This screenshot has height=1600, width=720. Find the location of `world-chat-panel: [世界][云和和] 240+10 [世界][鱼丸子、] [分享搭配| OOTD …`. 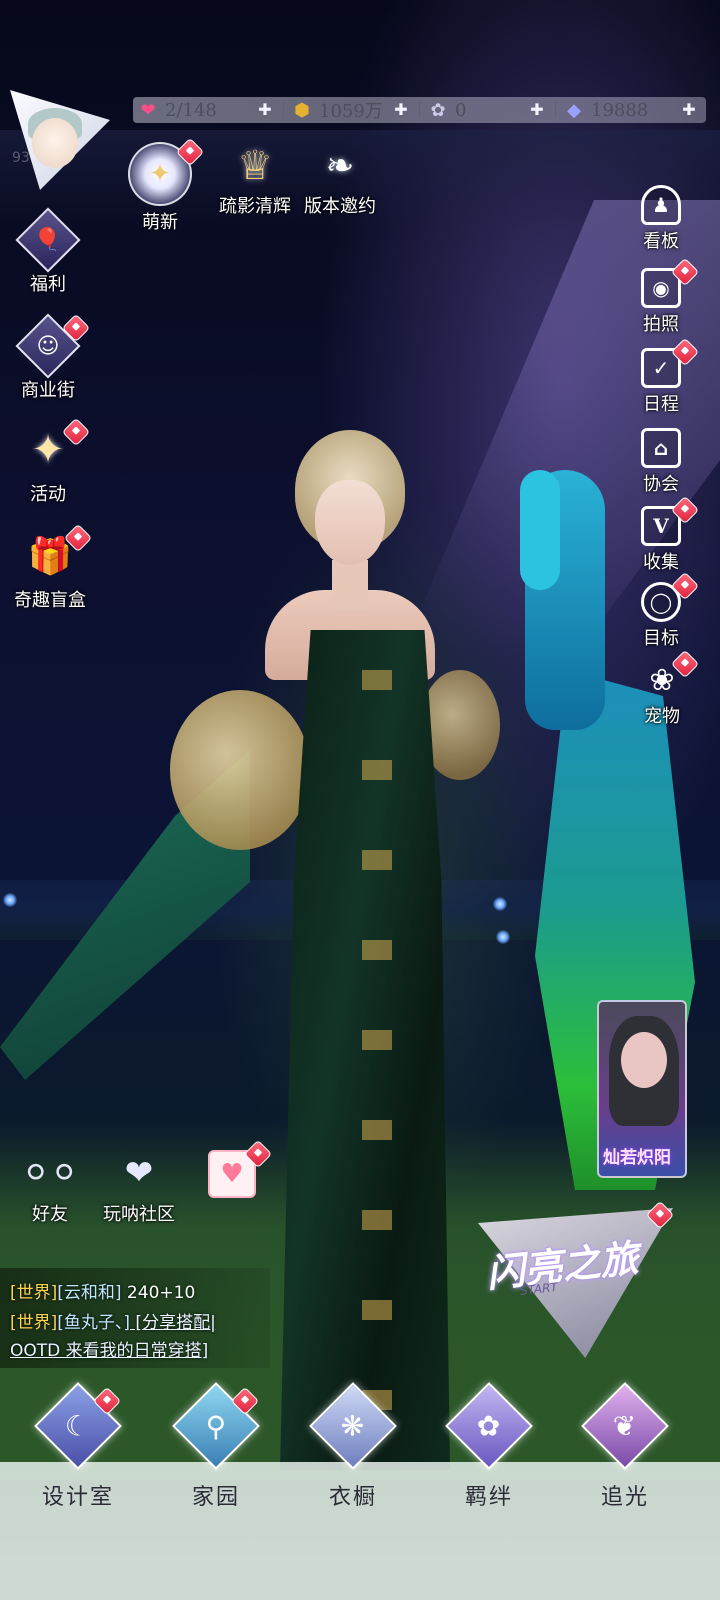

world-chat-panel: [世界][云和和] 240+10 [世界][鱼丸子、] [分享搭配| OOTD … is located at coordinates (135, 1318).